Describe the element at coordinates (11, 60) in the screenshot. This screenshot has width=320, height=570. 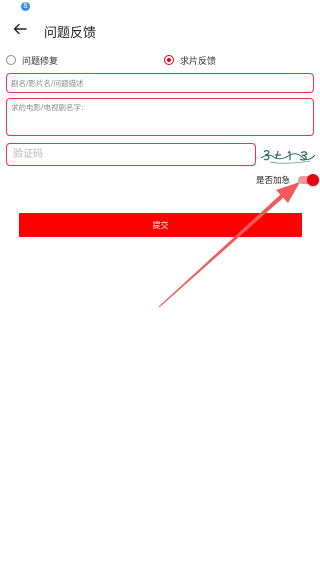
I see `radio-unchecked-icon` at that location.